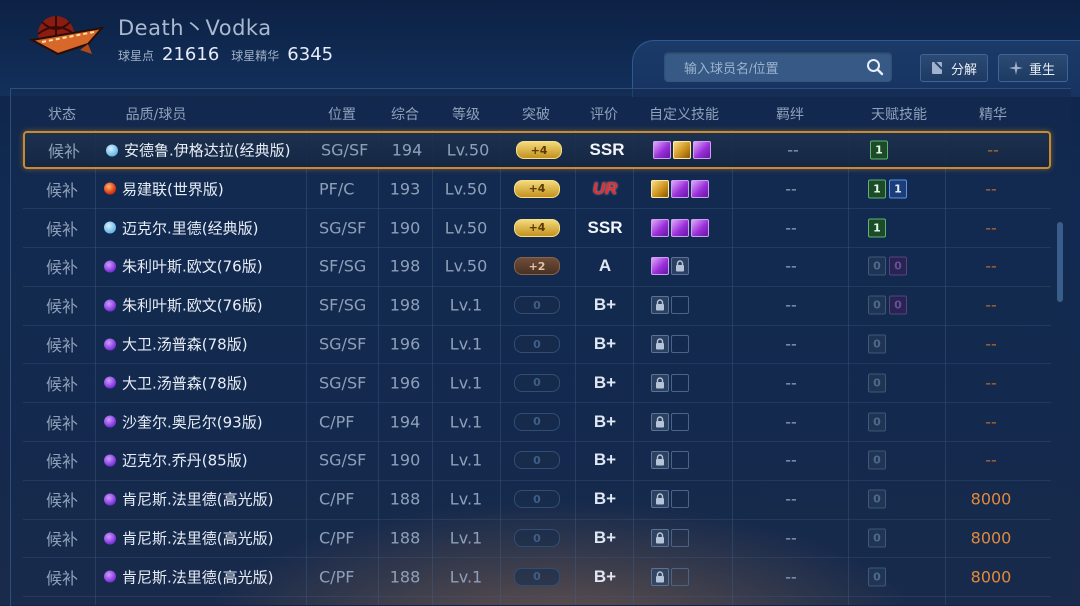  I want to click on points-label: 球星点, so click(136, 56).